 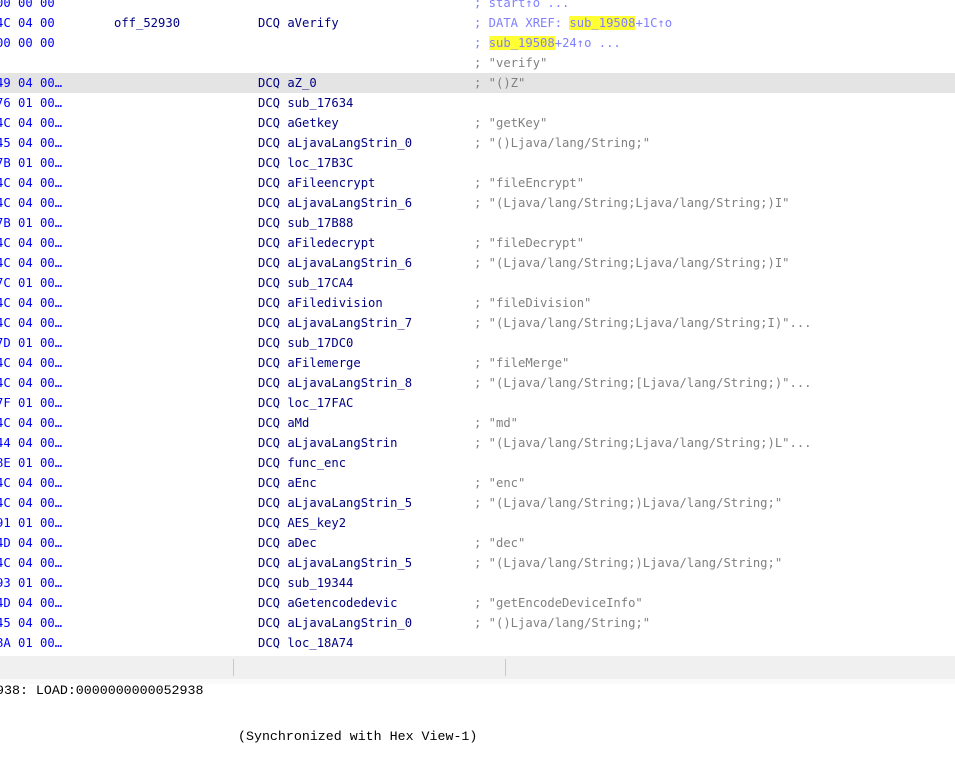 What do you see at coordinates (298, 23) in the screenshot?
I see `instruction: DCQ aVerify` at bounding box center [298, 23].